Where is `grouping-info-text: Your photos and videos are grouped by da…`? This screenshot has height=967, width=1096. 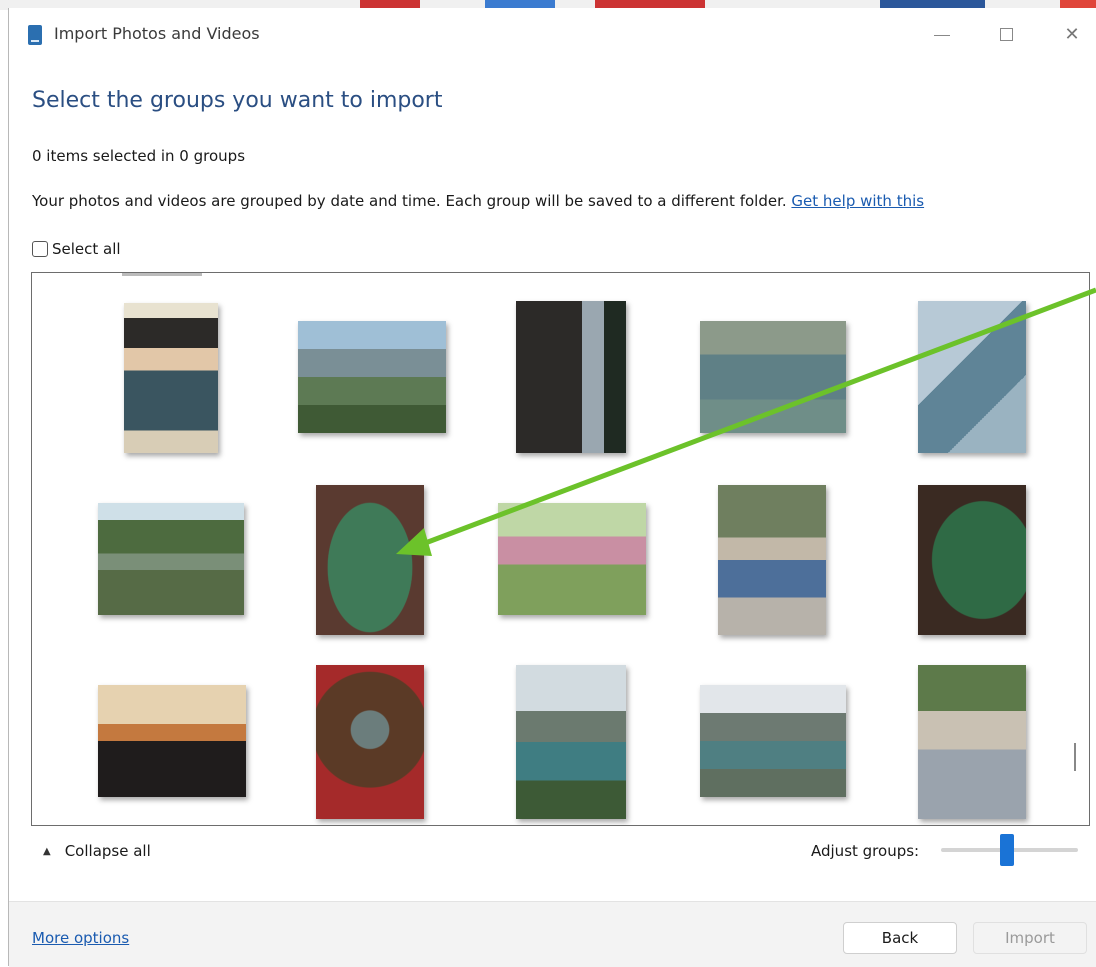 grouping-info-text: Your photos and videos are grouped by da… is located at coordinates (409, 201).